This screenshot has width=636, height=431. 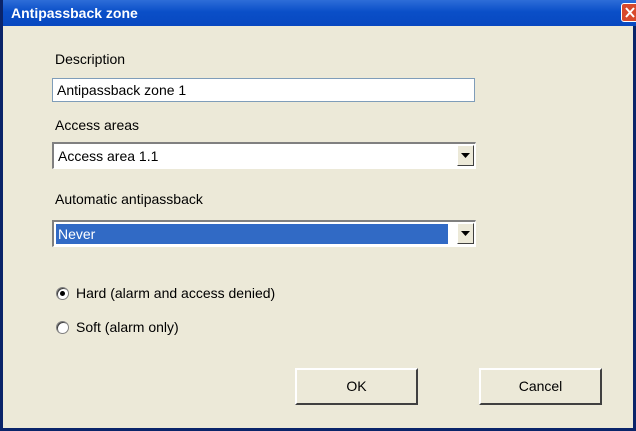 What do you see at coordinates (264, 155) in the screenshot?
I see `access-areas-select: Access area 1.1` at bounding box center [264, 155].